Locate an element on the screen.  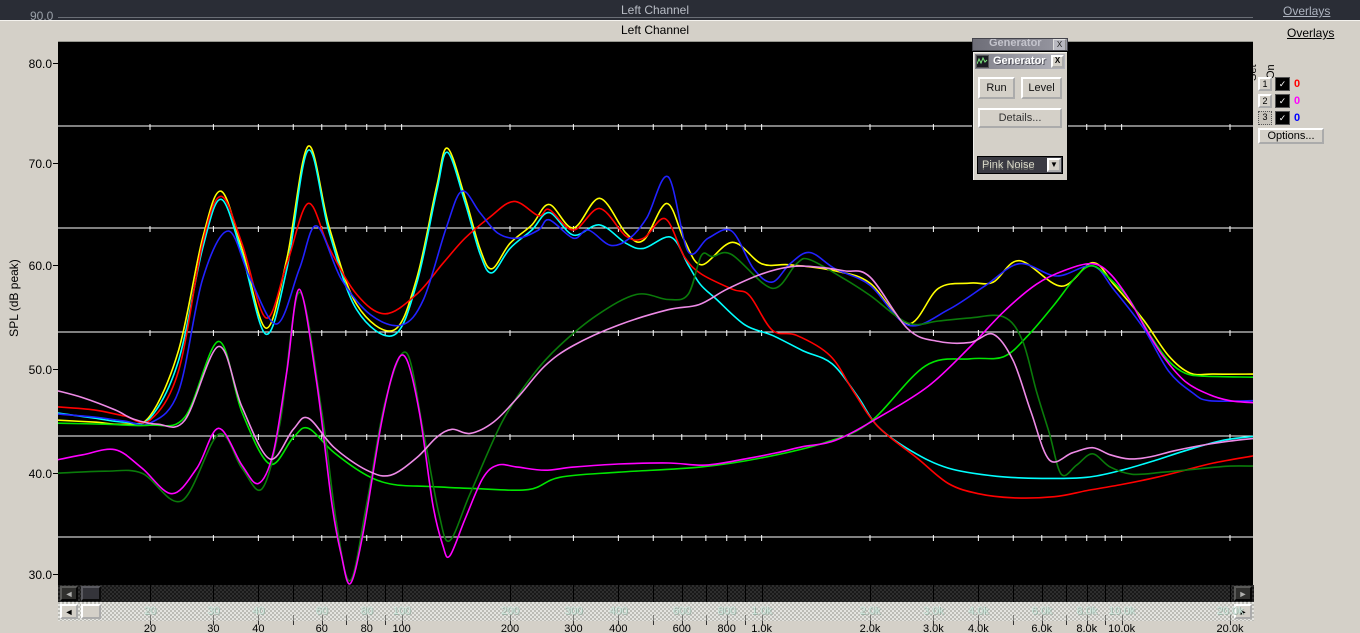
x-axis-label: 20.0k is located at coordinates (1230, 628).